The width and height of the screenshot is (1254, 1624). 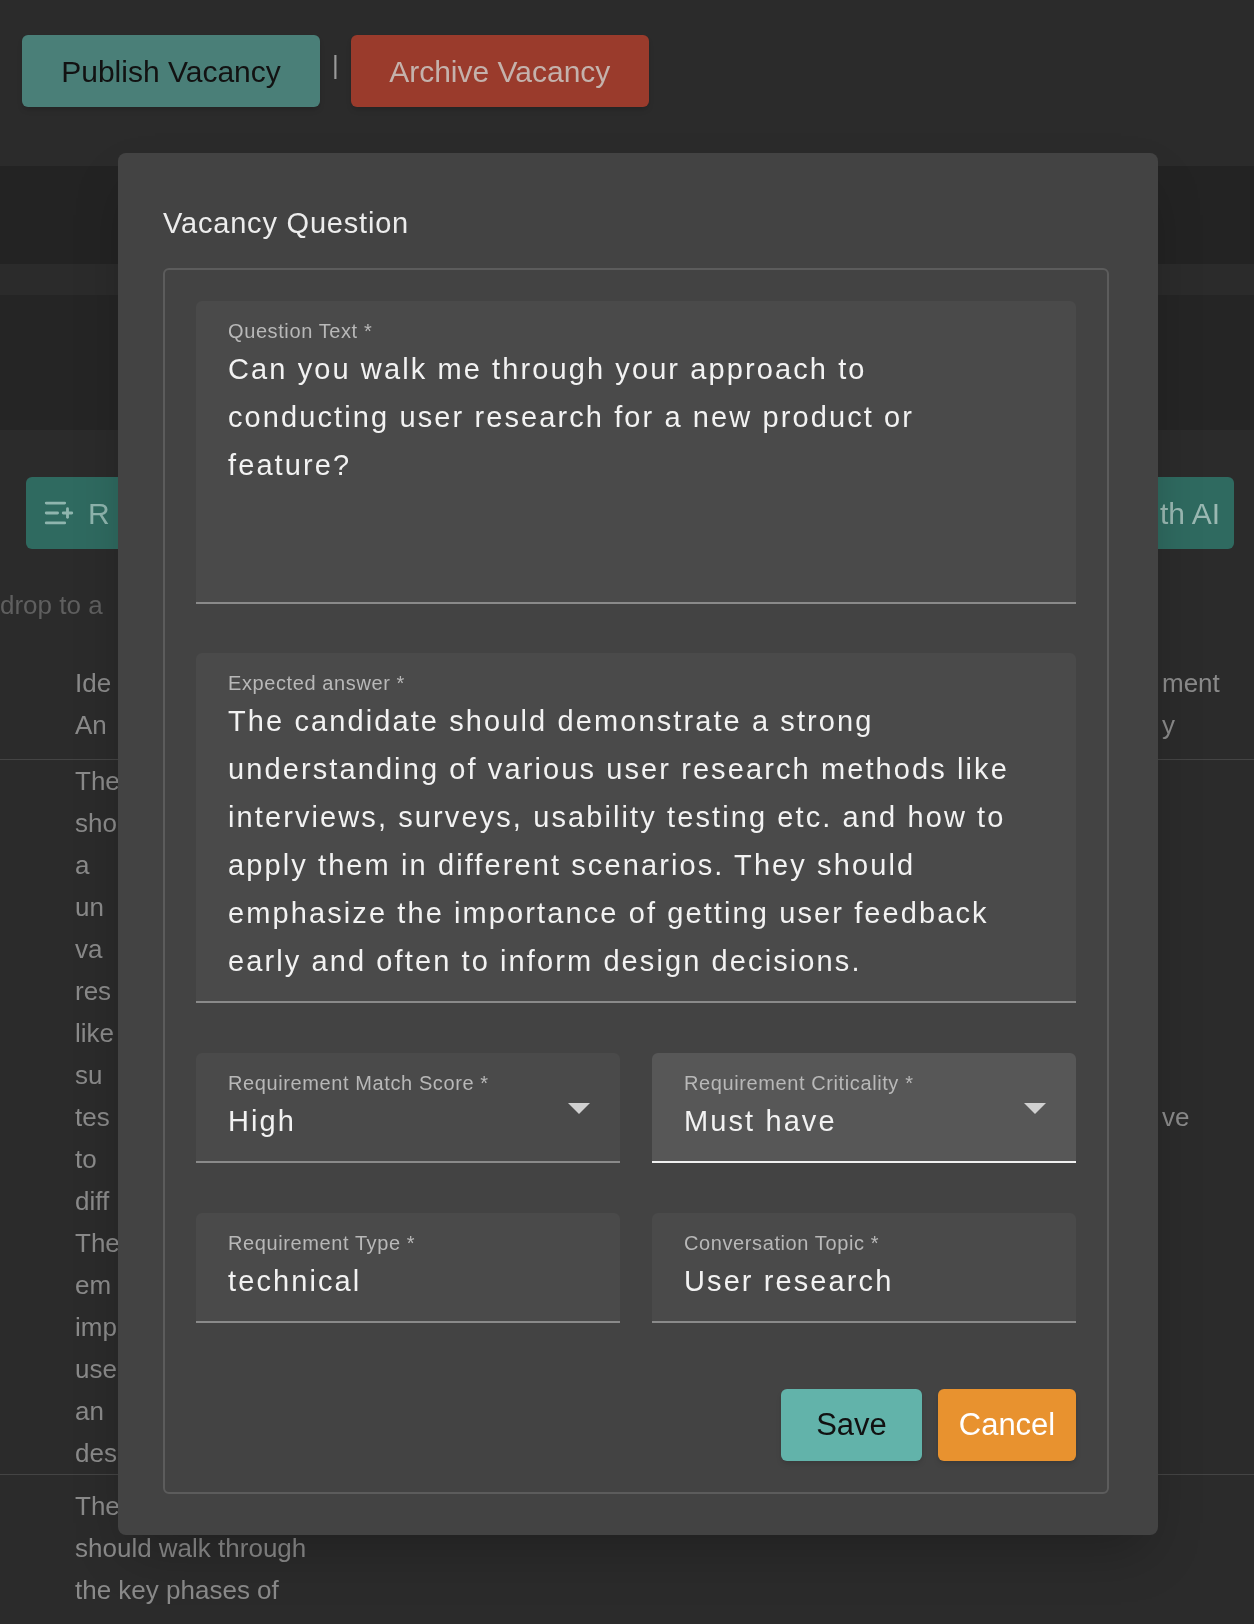 What do you see at coordinates (94, 1033) in the screenshot?
I see `table-cell-text: like` at bounding box center [94, 1033].